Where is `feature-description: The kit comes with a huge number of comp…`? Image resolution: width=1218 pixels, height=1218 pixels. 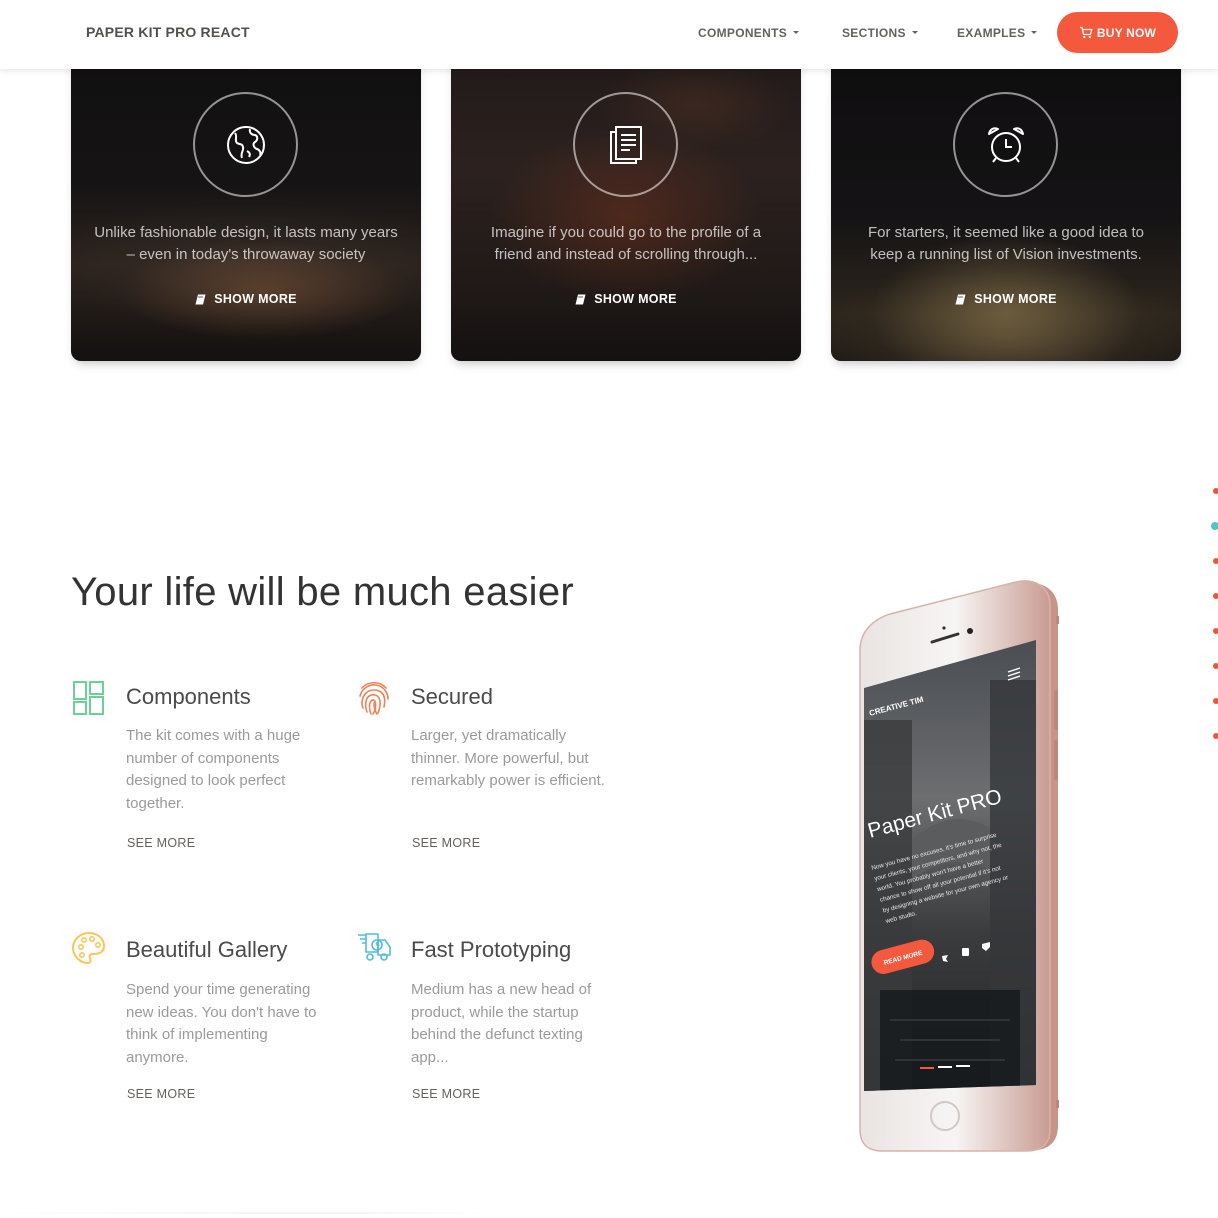
feature-description: The kit comes with a huge number of comp… is located at coordinates (213, 769).